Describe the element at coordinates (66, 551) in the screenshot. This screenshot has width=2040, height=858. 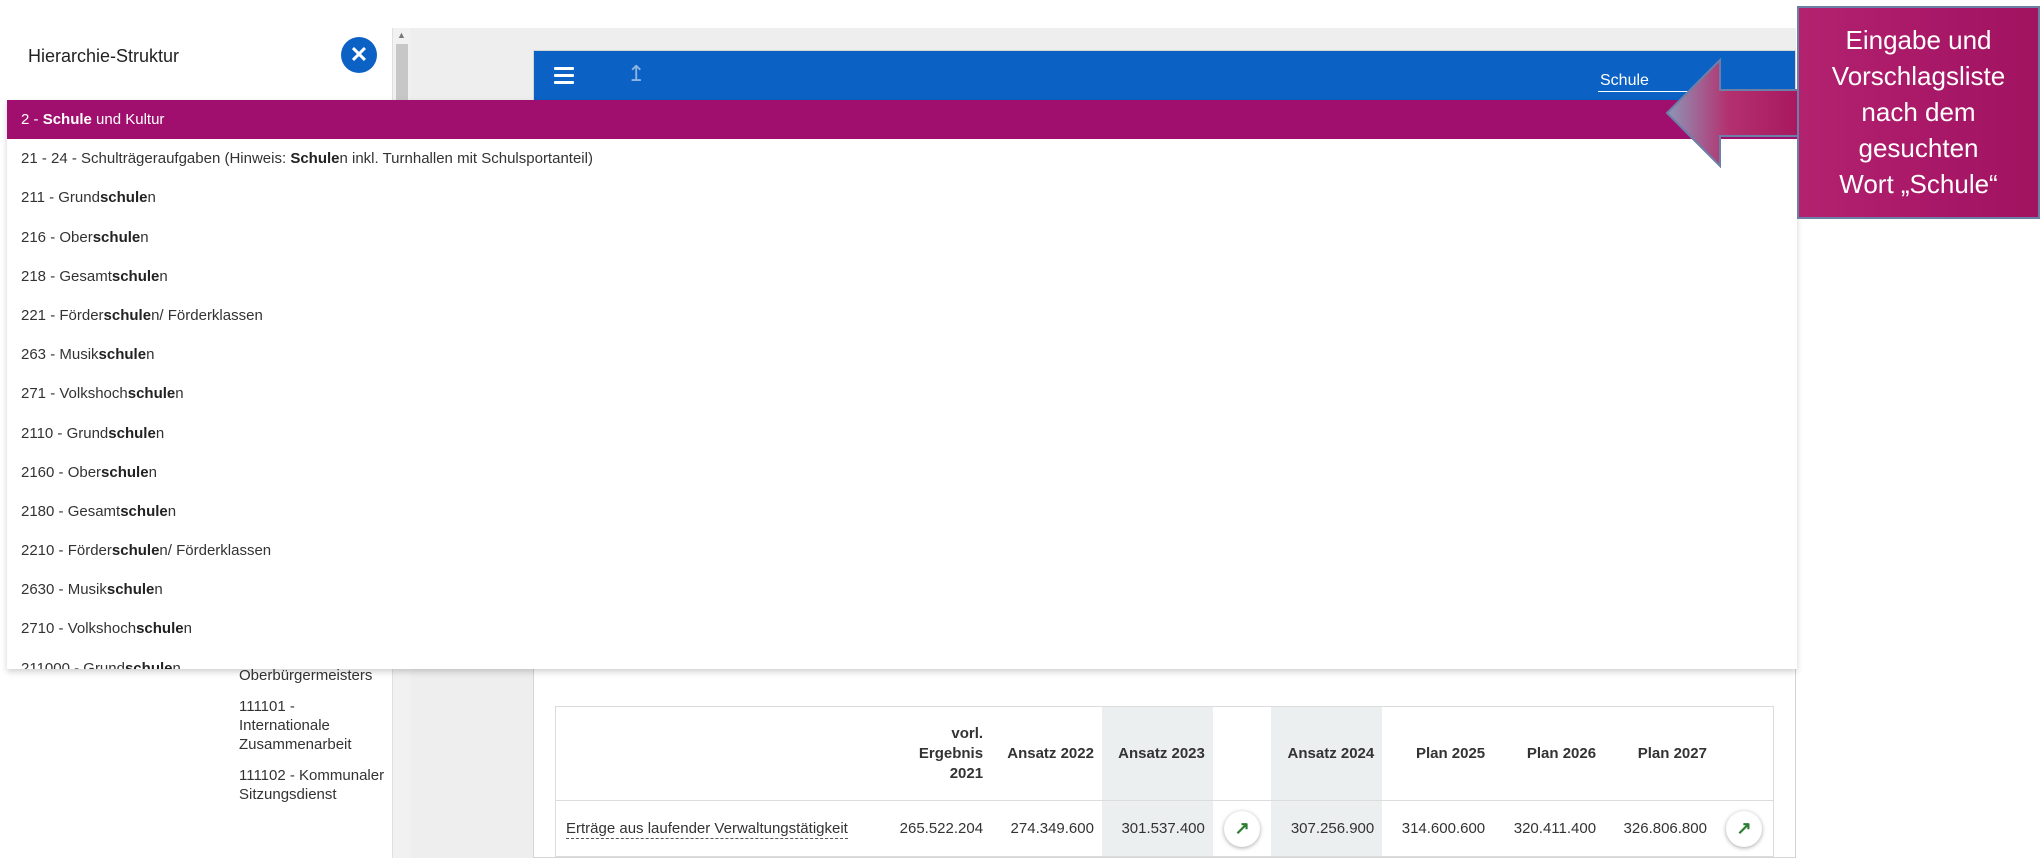
I see `suggestion-text: 2210 - Förder` at that location.